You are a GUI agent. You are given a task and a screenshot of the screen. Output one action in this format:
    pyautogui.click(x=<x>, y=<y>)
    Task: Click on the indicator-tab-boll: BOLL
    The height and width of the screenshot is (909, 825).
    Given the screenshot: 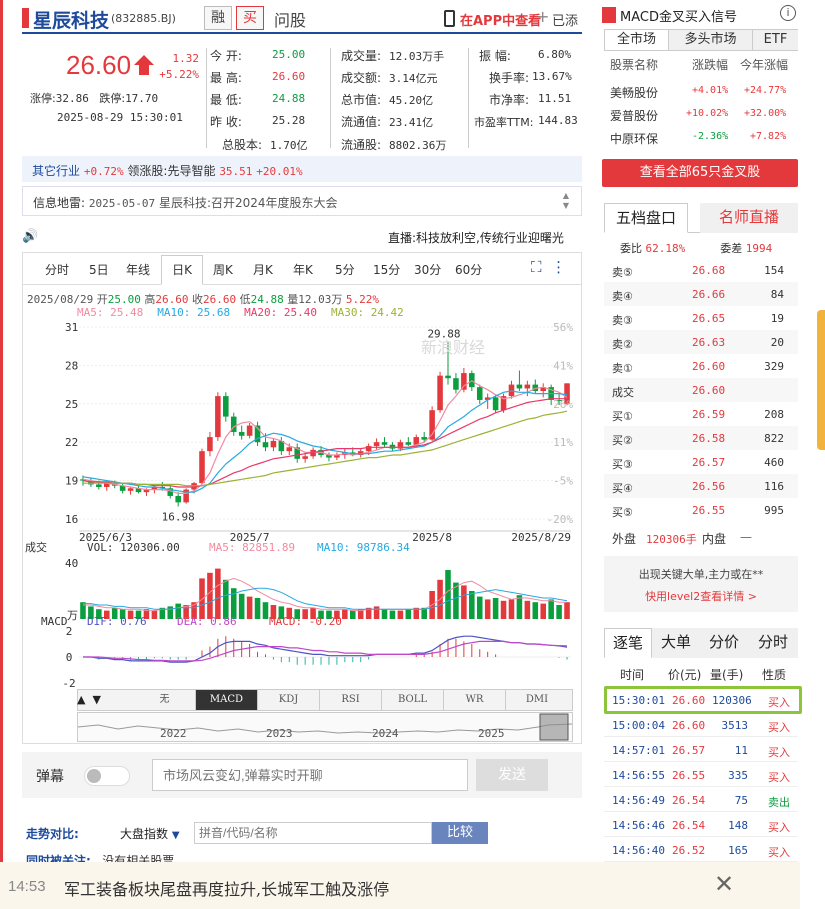 What is the action you would take?
    pyautogui.click(x=413, y=700)
    